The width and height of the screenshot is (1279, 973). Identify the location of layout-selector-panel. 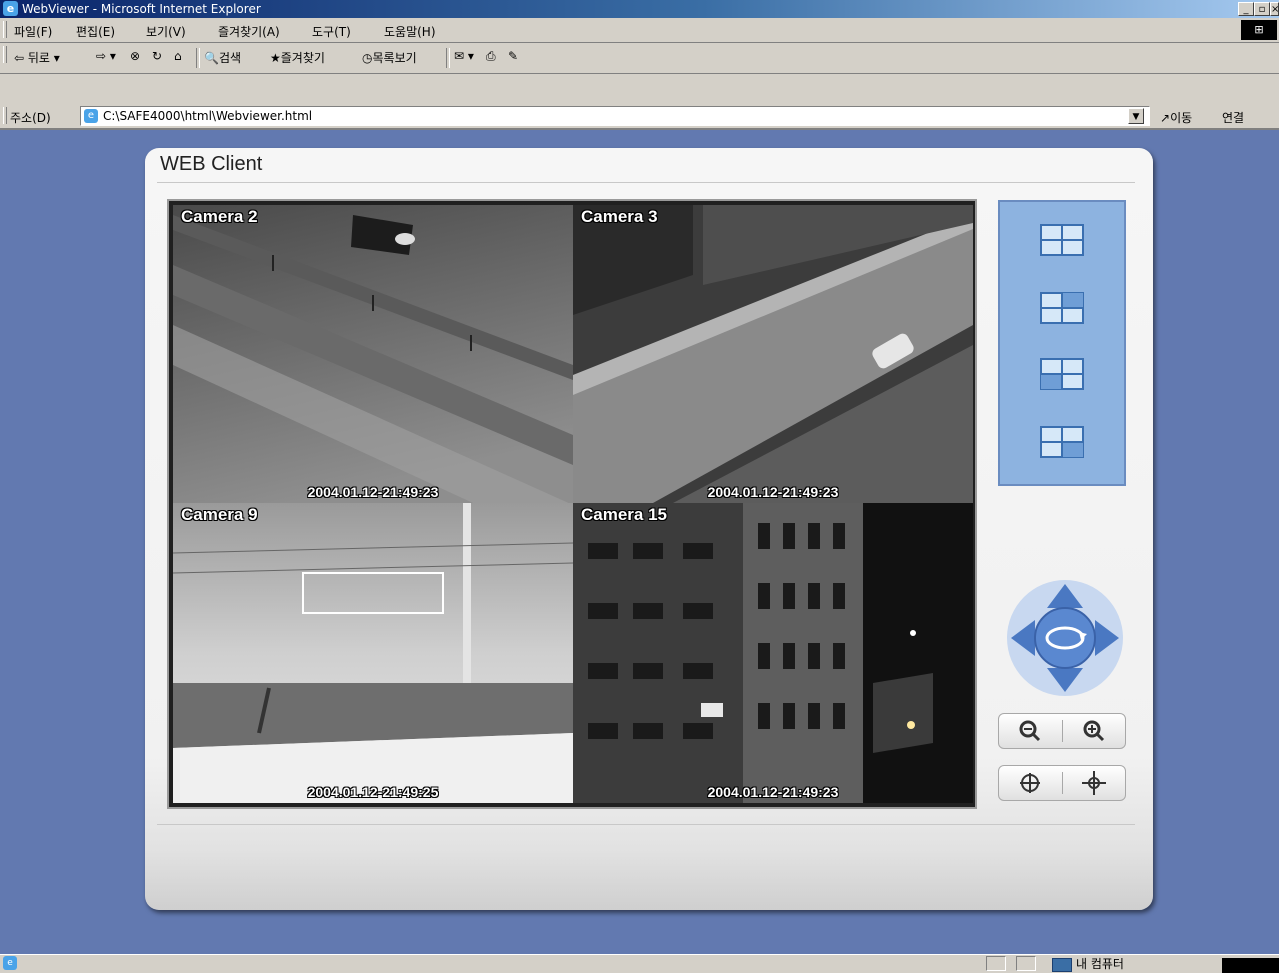
(1062, 343).